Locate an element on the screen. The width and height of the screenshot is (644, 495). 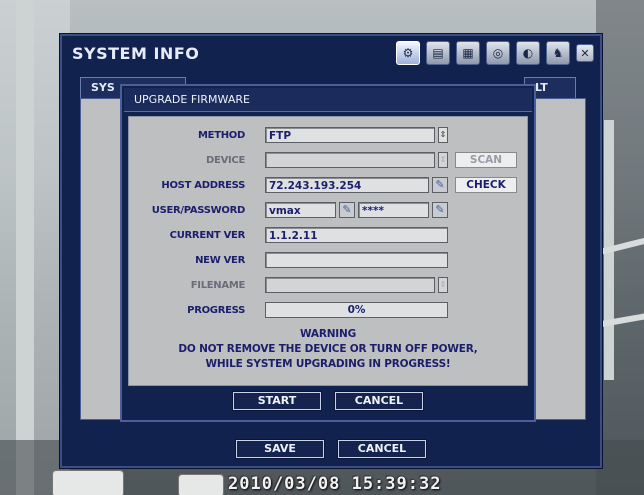
progress-text: 0% is located at coordinates (356, 310).